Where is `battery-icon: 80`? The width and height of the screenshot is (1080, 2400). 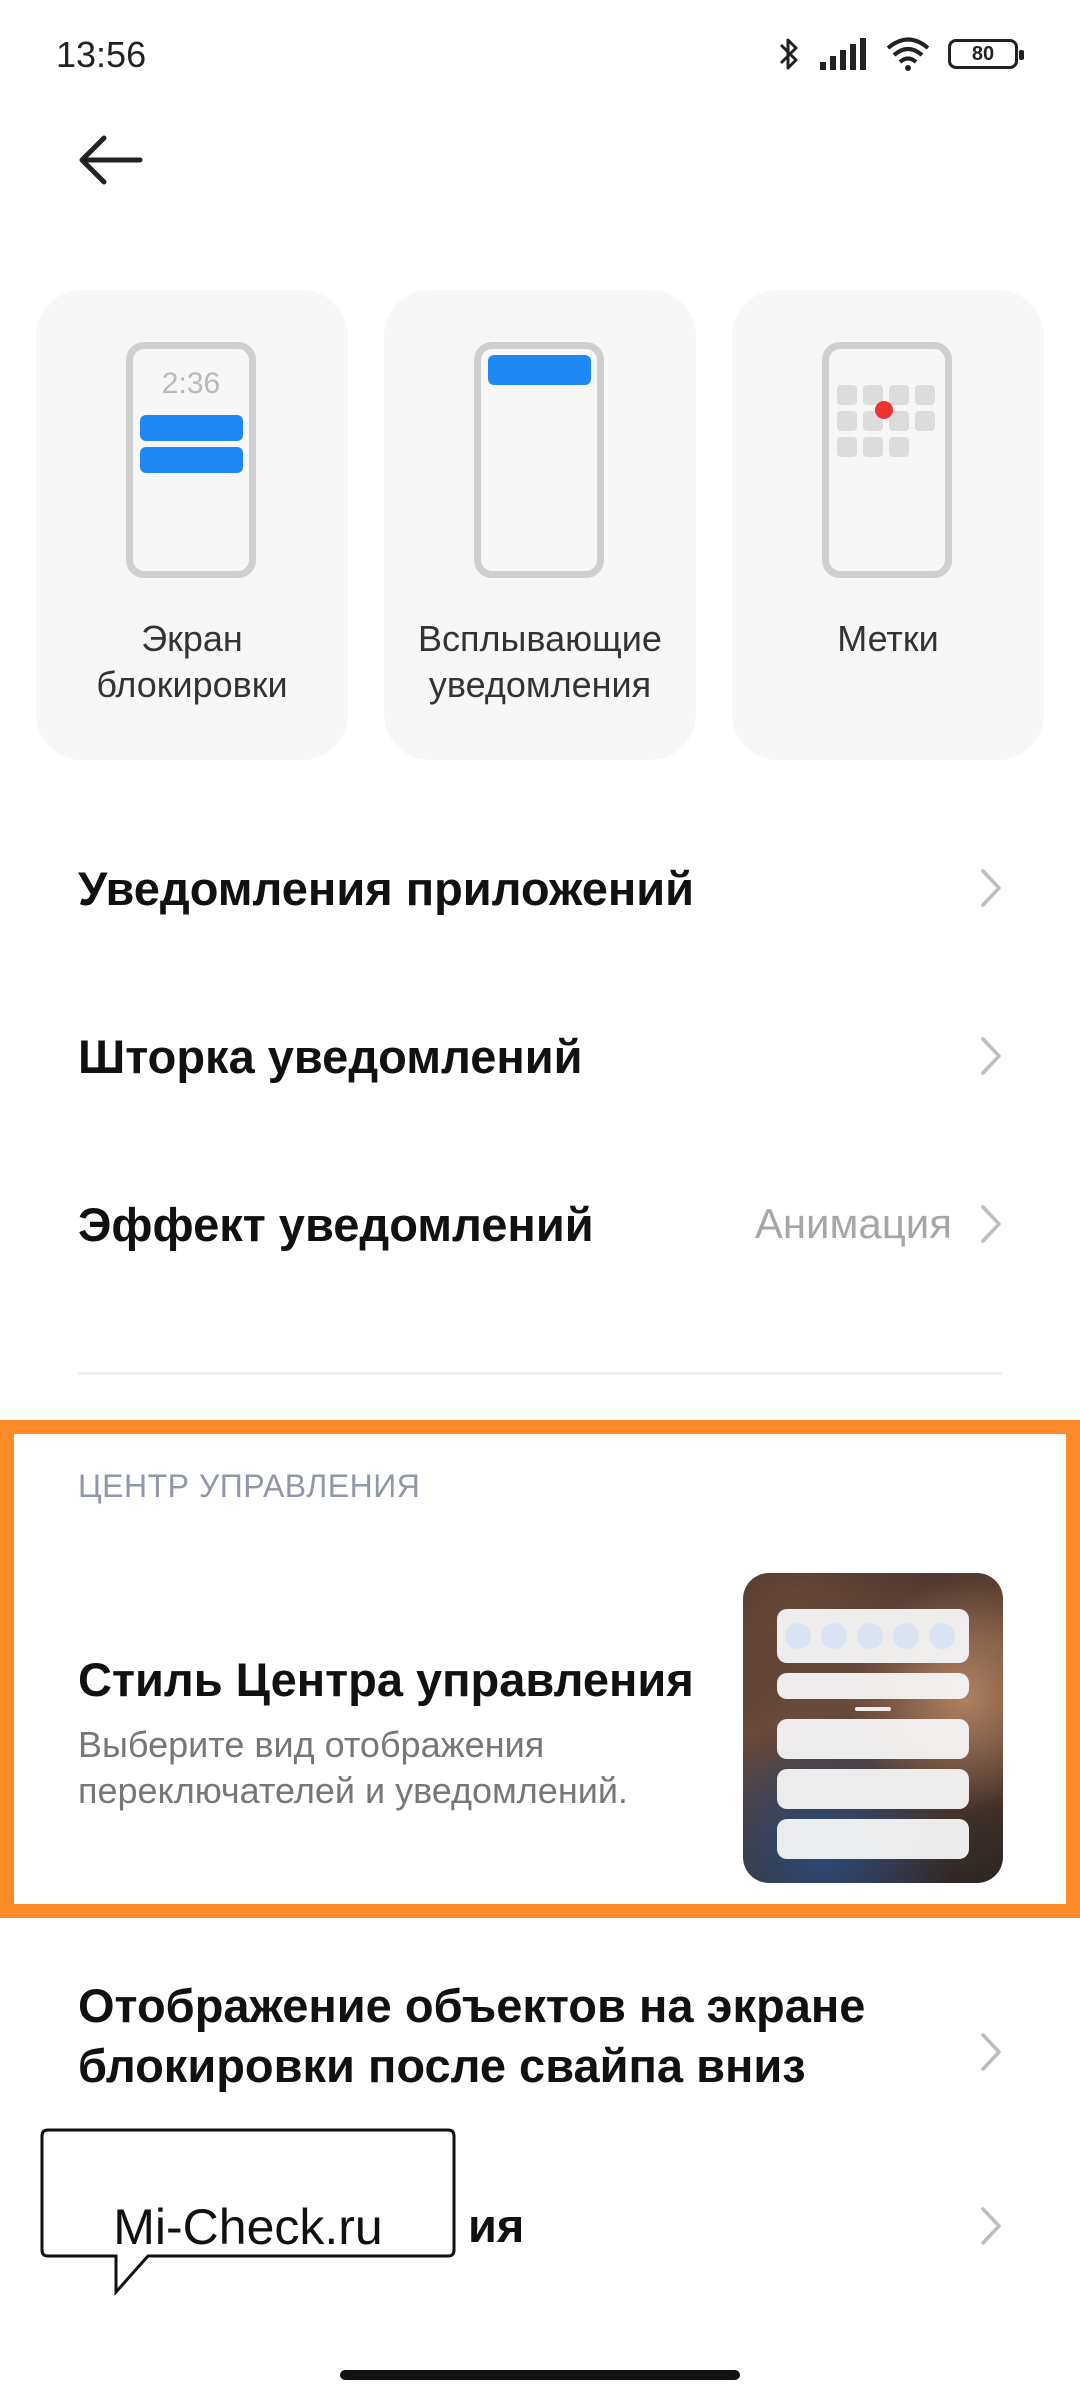 battery-icon: 80 is located at coordinates (986, 54).